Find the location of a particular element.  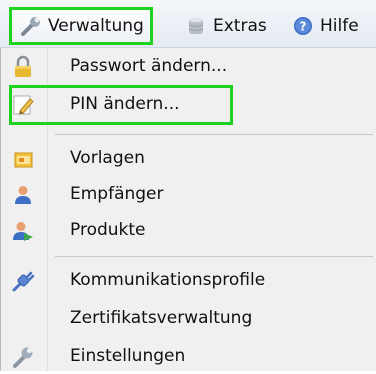

menu-item-label: Produkte is located at coordinates (108, 230).